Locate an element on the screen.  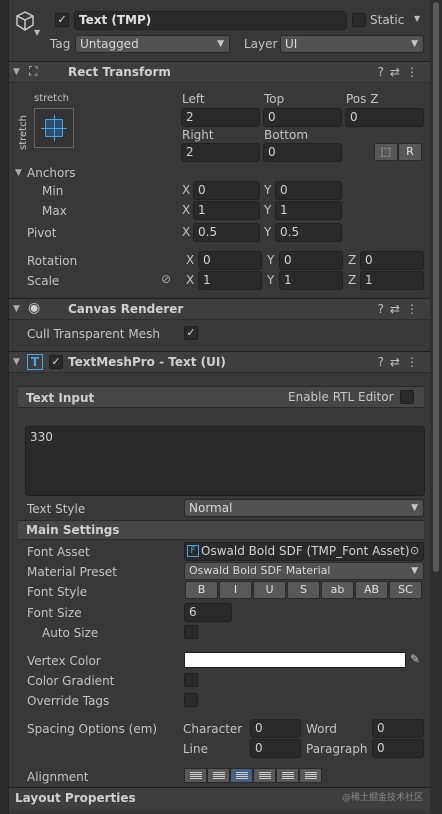
auto-size-checkbox is located at coordinates (191, 632).